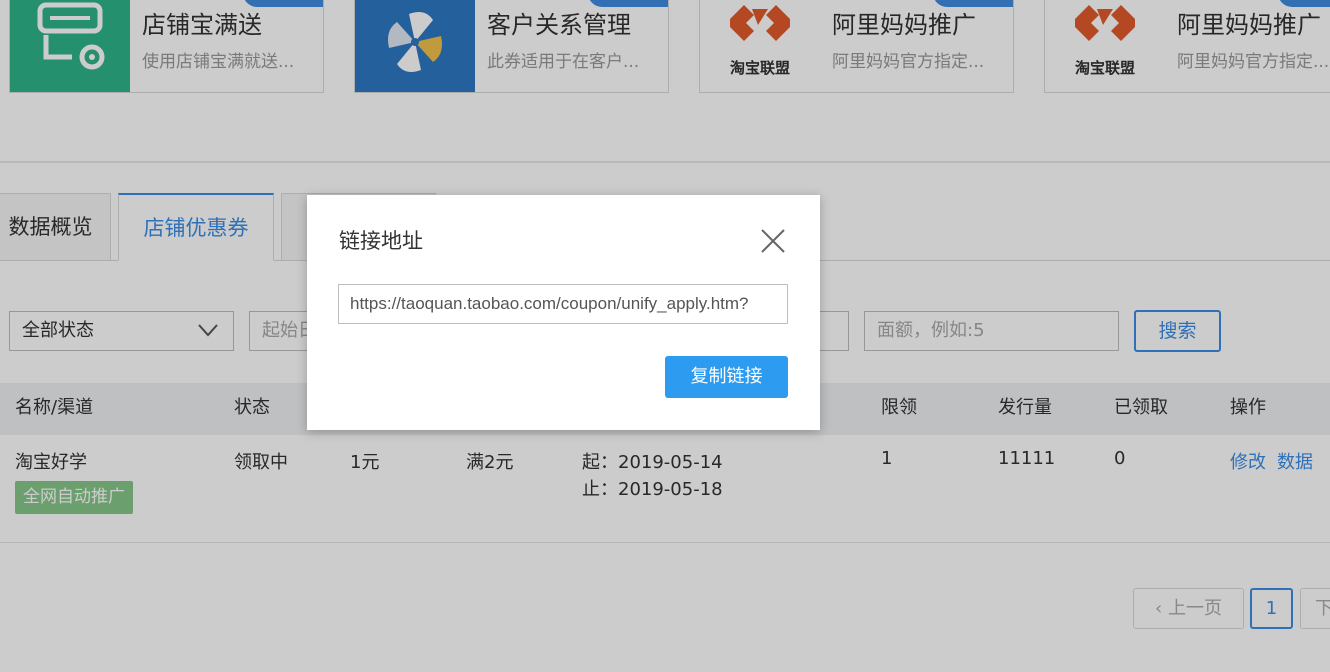  Describe the element at coordinates (726, 377) in the screenshot. I see `copy-link-button: 复制链接` at that location.